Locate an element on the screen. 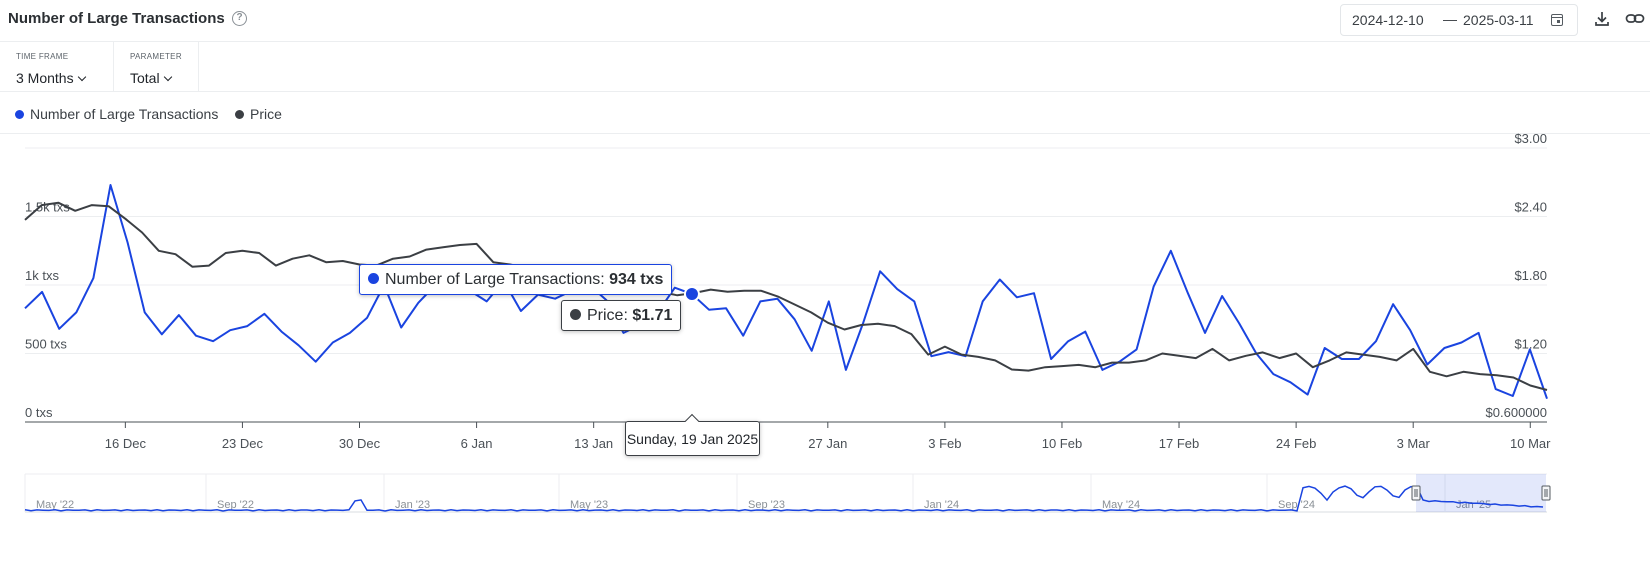 This screenshot has width=1650, height=568. tooltip-date: Sunday, 19 Jan 2025 is located at coordinates (692, 438).